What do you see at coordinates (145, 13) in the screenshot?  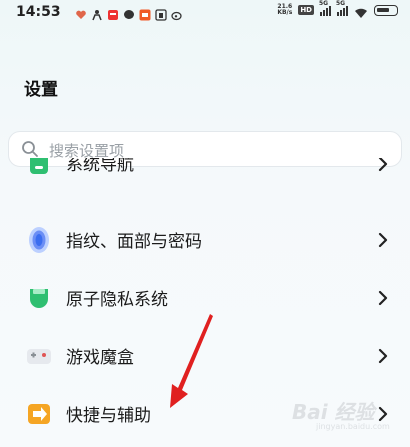 I see `shop-notification-icon` at bounding box center [145, 13].